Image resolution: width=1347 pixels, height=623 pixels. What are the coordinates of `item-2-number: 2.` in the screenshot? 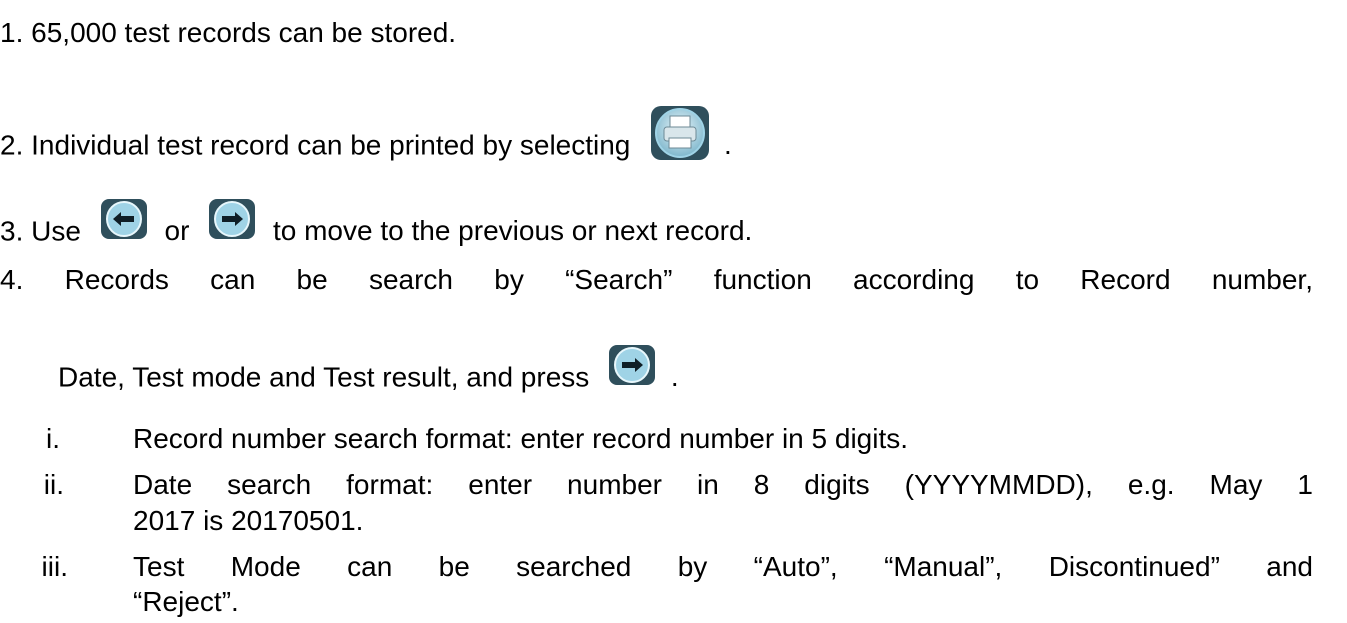 It's located at (12, 145).